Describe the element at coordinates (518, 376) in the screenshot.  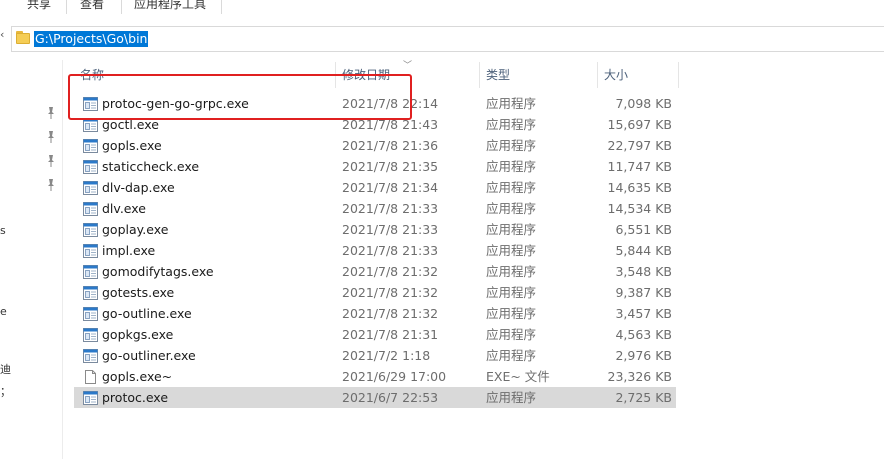
I see `file-type: EXE~ 文件` at that location.